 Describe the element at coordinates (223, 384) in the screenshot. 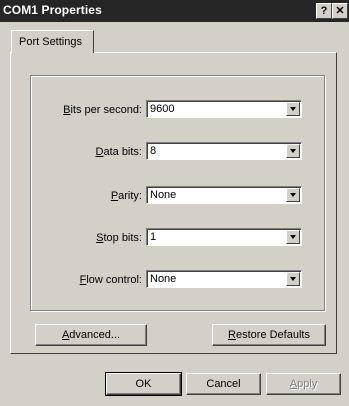

I see `cancel-button: Cancel` at that location.